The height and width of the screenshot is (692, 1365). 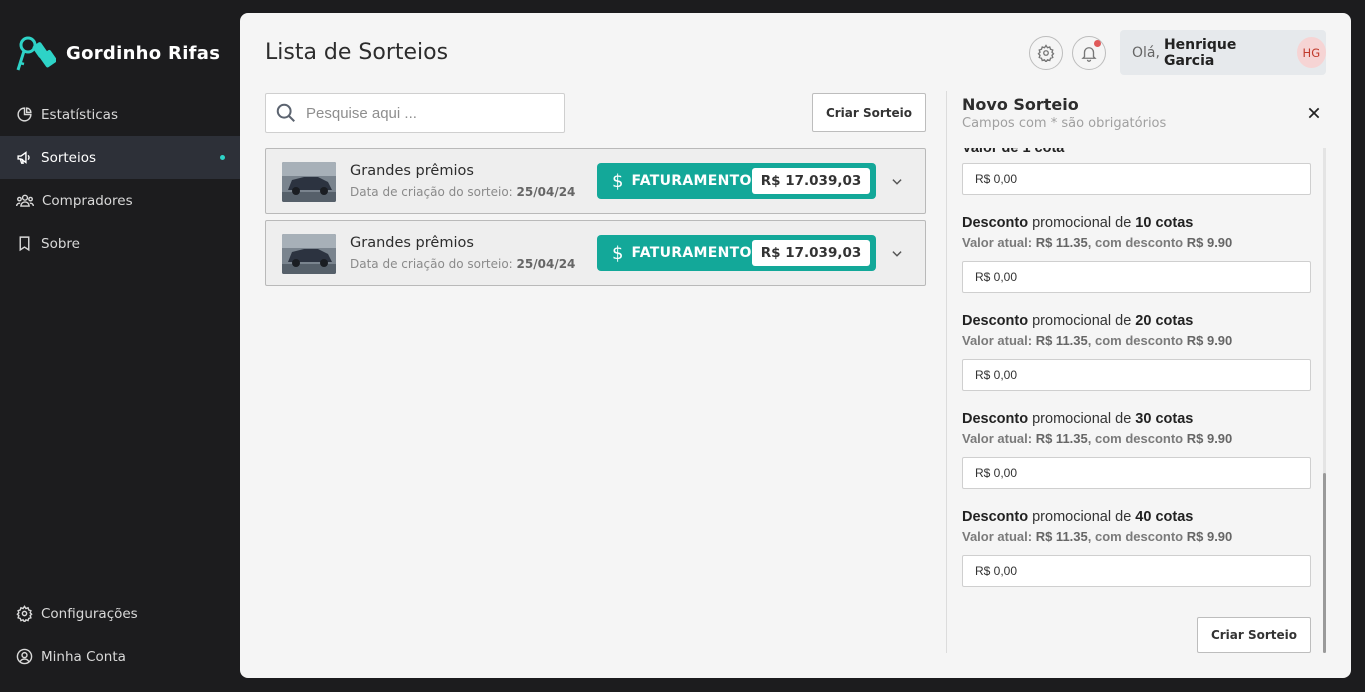 What do you see at coordinates (25, 200) in the screenshot?
I see `users-icon` at bounding box center [25, 200].